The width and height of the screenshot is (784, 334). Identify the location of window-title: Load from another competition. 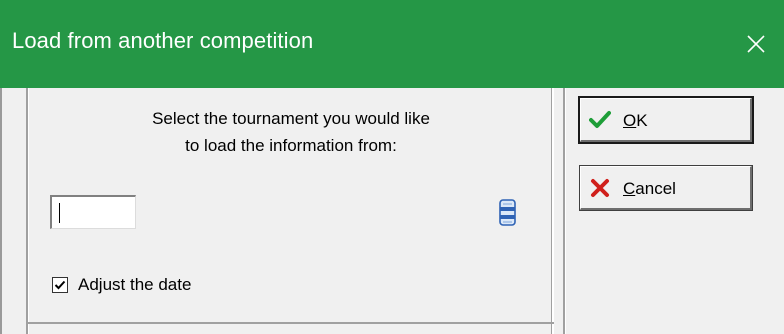
(163, 40).